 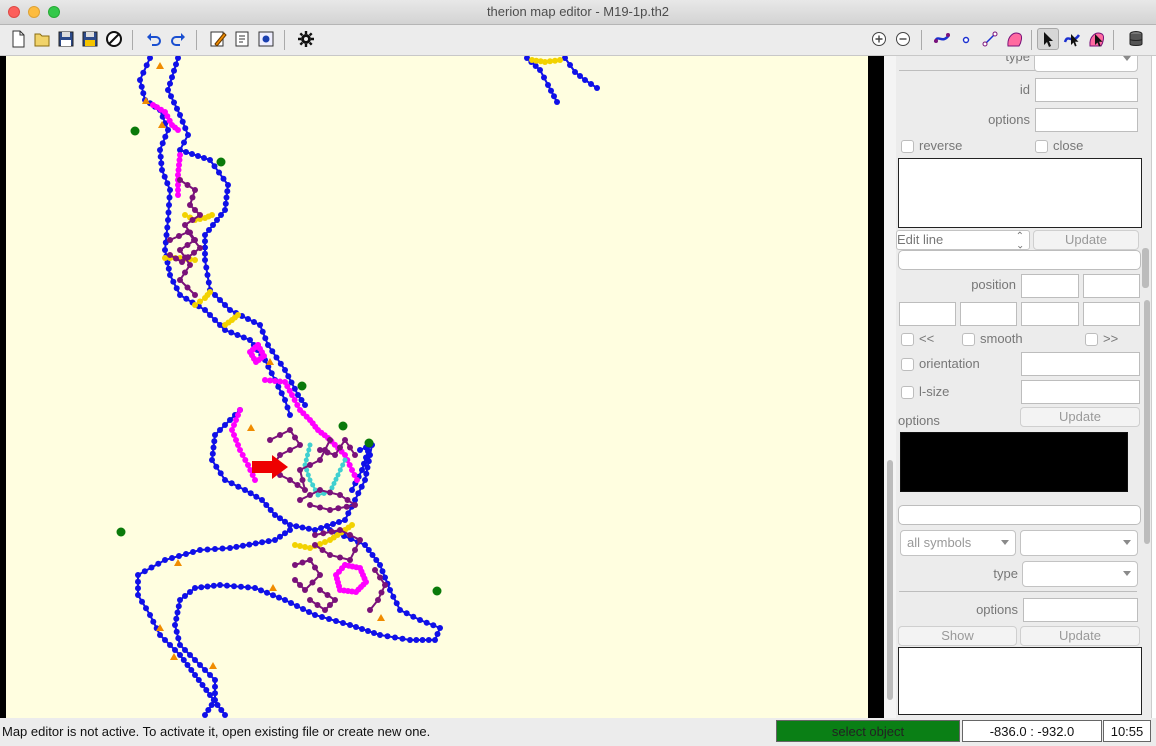 I want to click on purple-cluster-5-point, so click(x=295, y=565).